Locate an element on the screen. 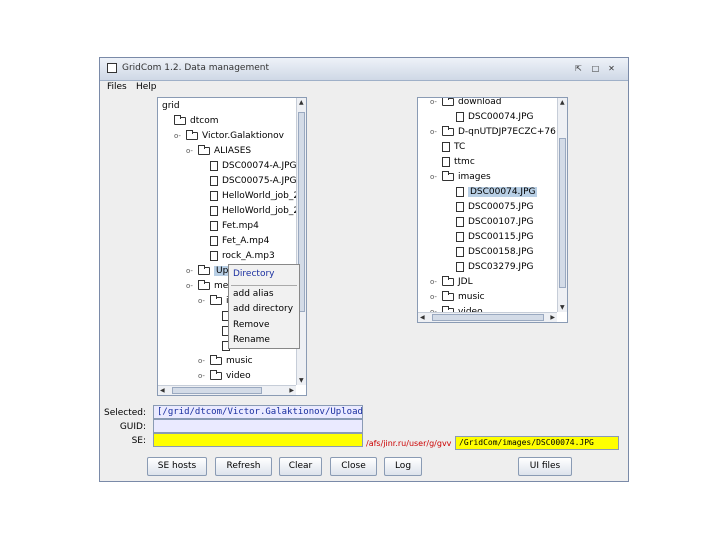  tree-node: o-download is located at coordinates (466, 104).